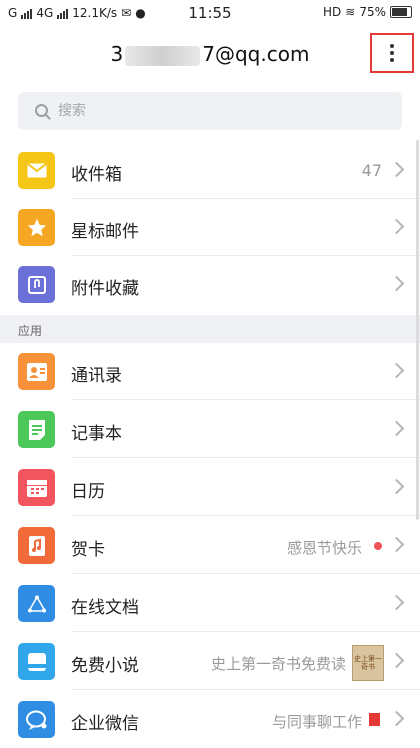 Image resolution: width=420 pixels, height=748 pixels. I want to click on folder-label: 星标邮件, so click(105, 232).